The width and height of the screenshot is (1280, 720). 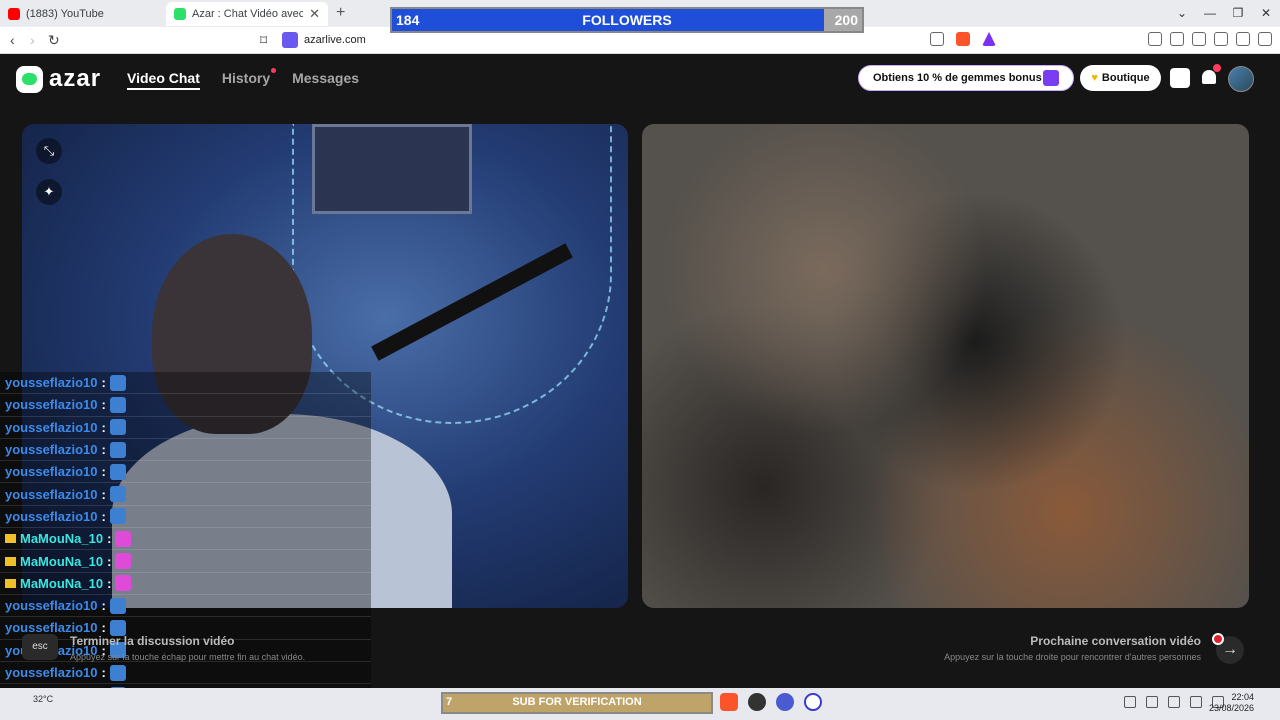 What do you see at coordinates (771, 702) in the screenshot?
I see `taskbar-apps` at bounding box center [771, 702].